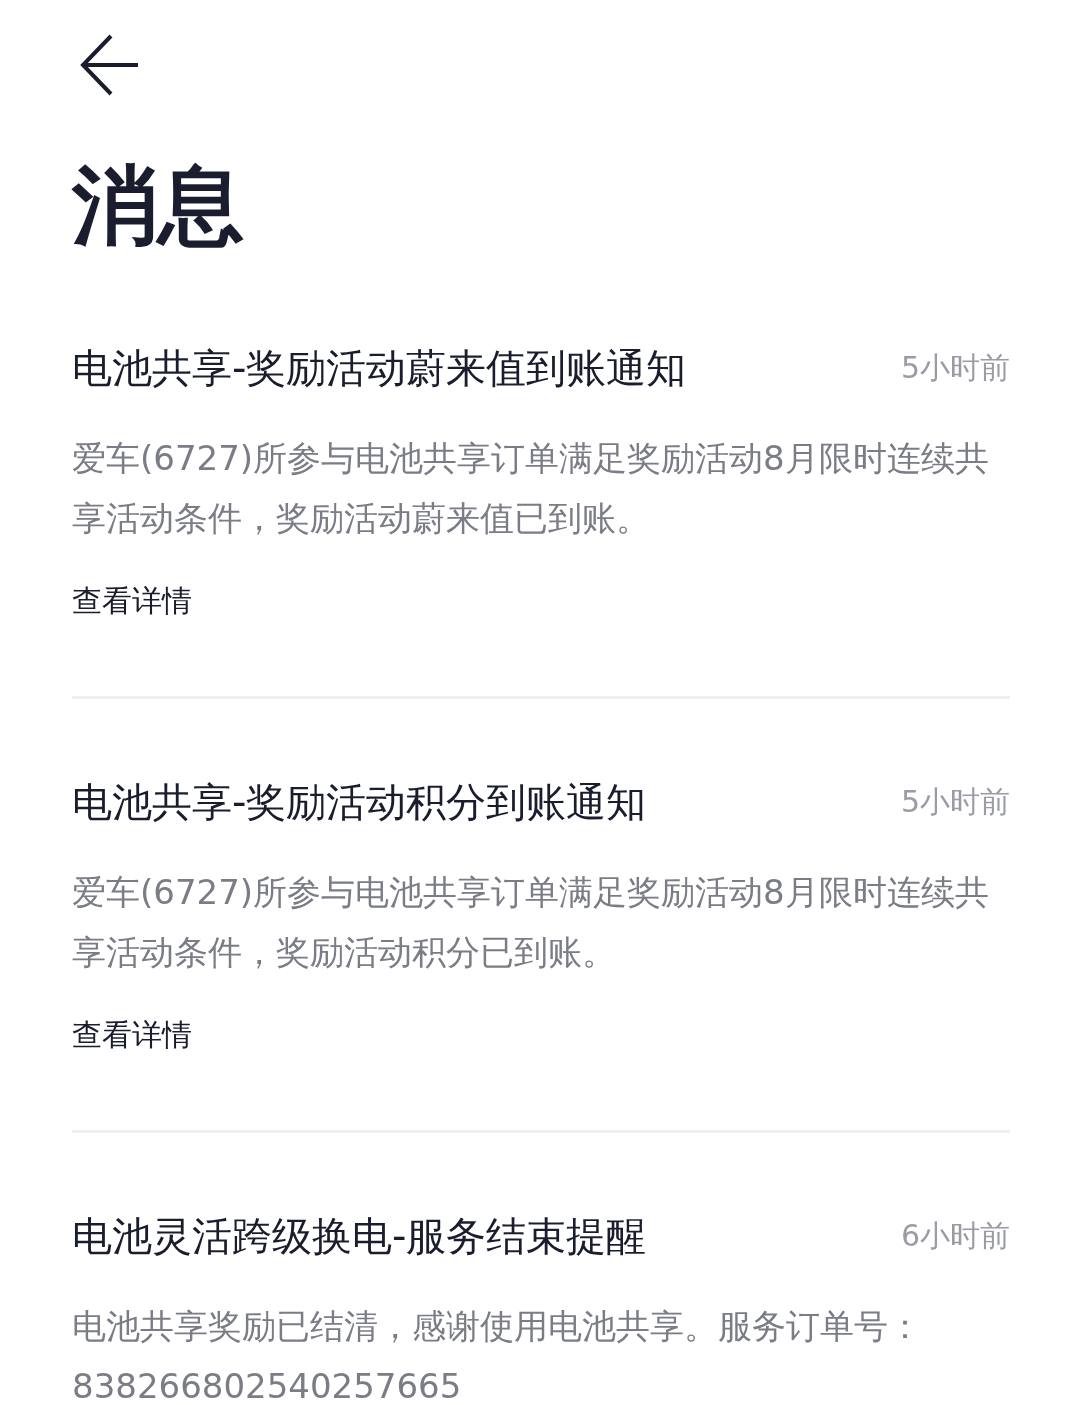 The image size is (1080, 1405). Describe the element at coordinates (110, 65) in the screenshot. I see `back-arrow-icon` at that location.